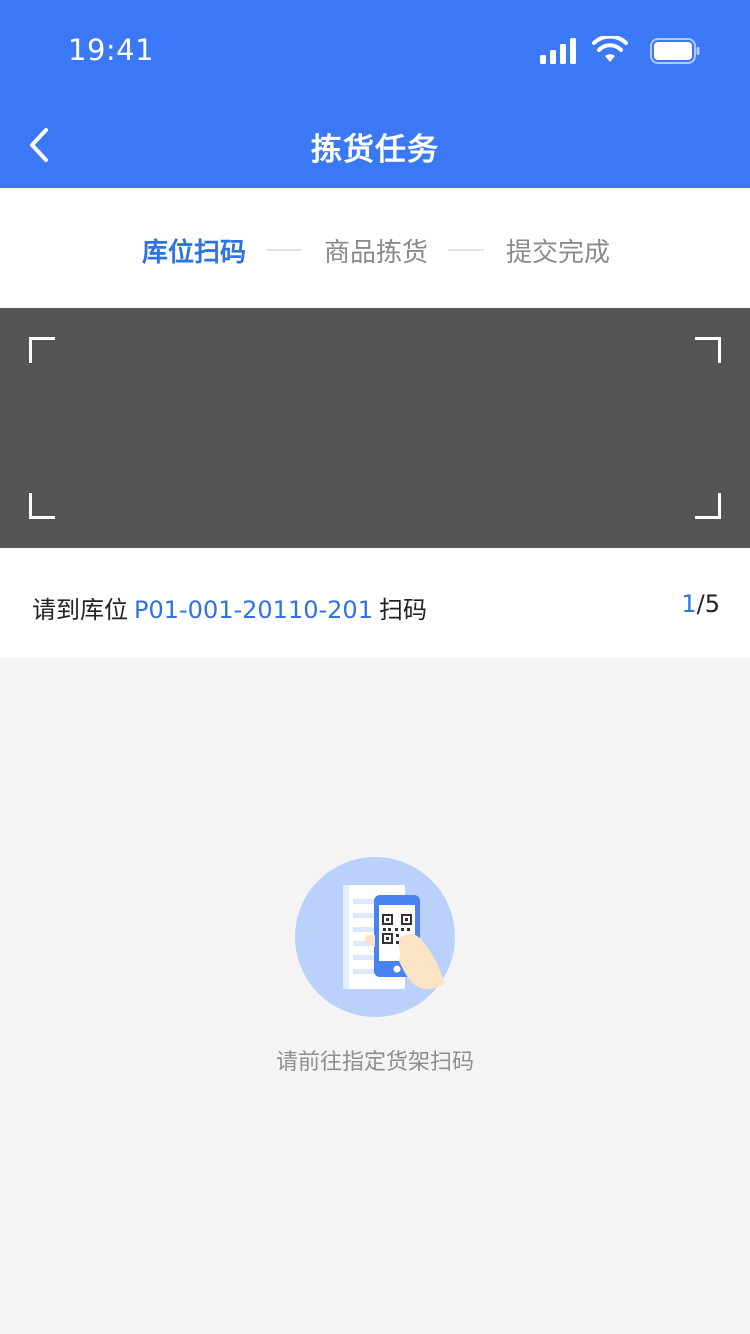  I want to click on location-prefix: 请到库位, so click(80, 610).